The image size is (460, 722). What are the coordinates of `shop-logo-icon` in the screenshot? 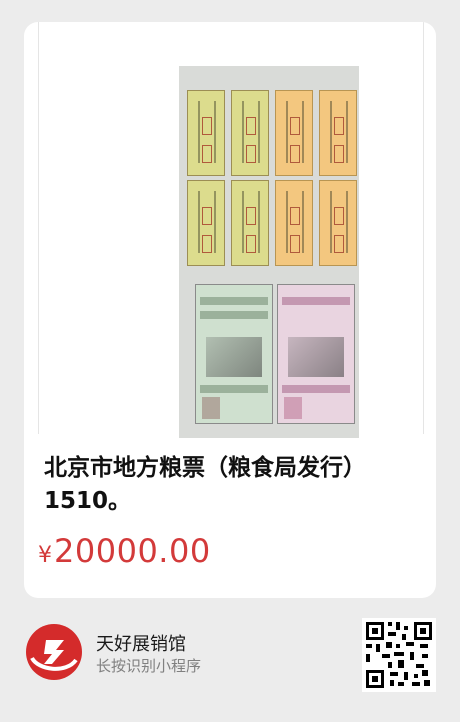 It's located at (54, 652).